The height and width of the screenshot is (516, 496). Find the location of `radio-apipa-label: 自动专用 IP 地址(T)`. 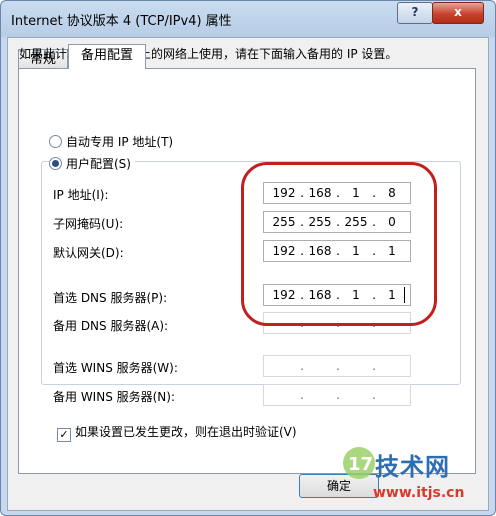

radio-apipa-label: 自动专用 IP 地址(T) is located at coordinates (120, 142).